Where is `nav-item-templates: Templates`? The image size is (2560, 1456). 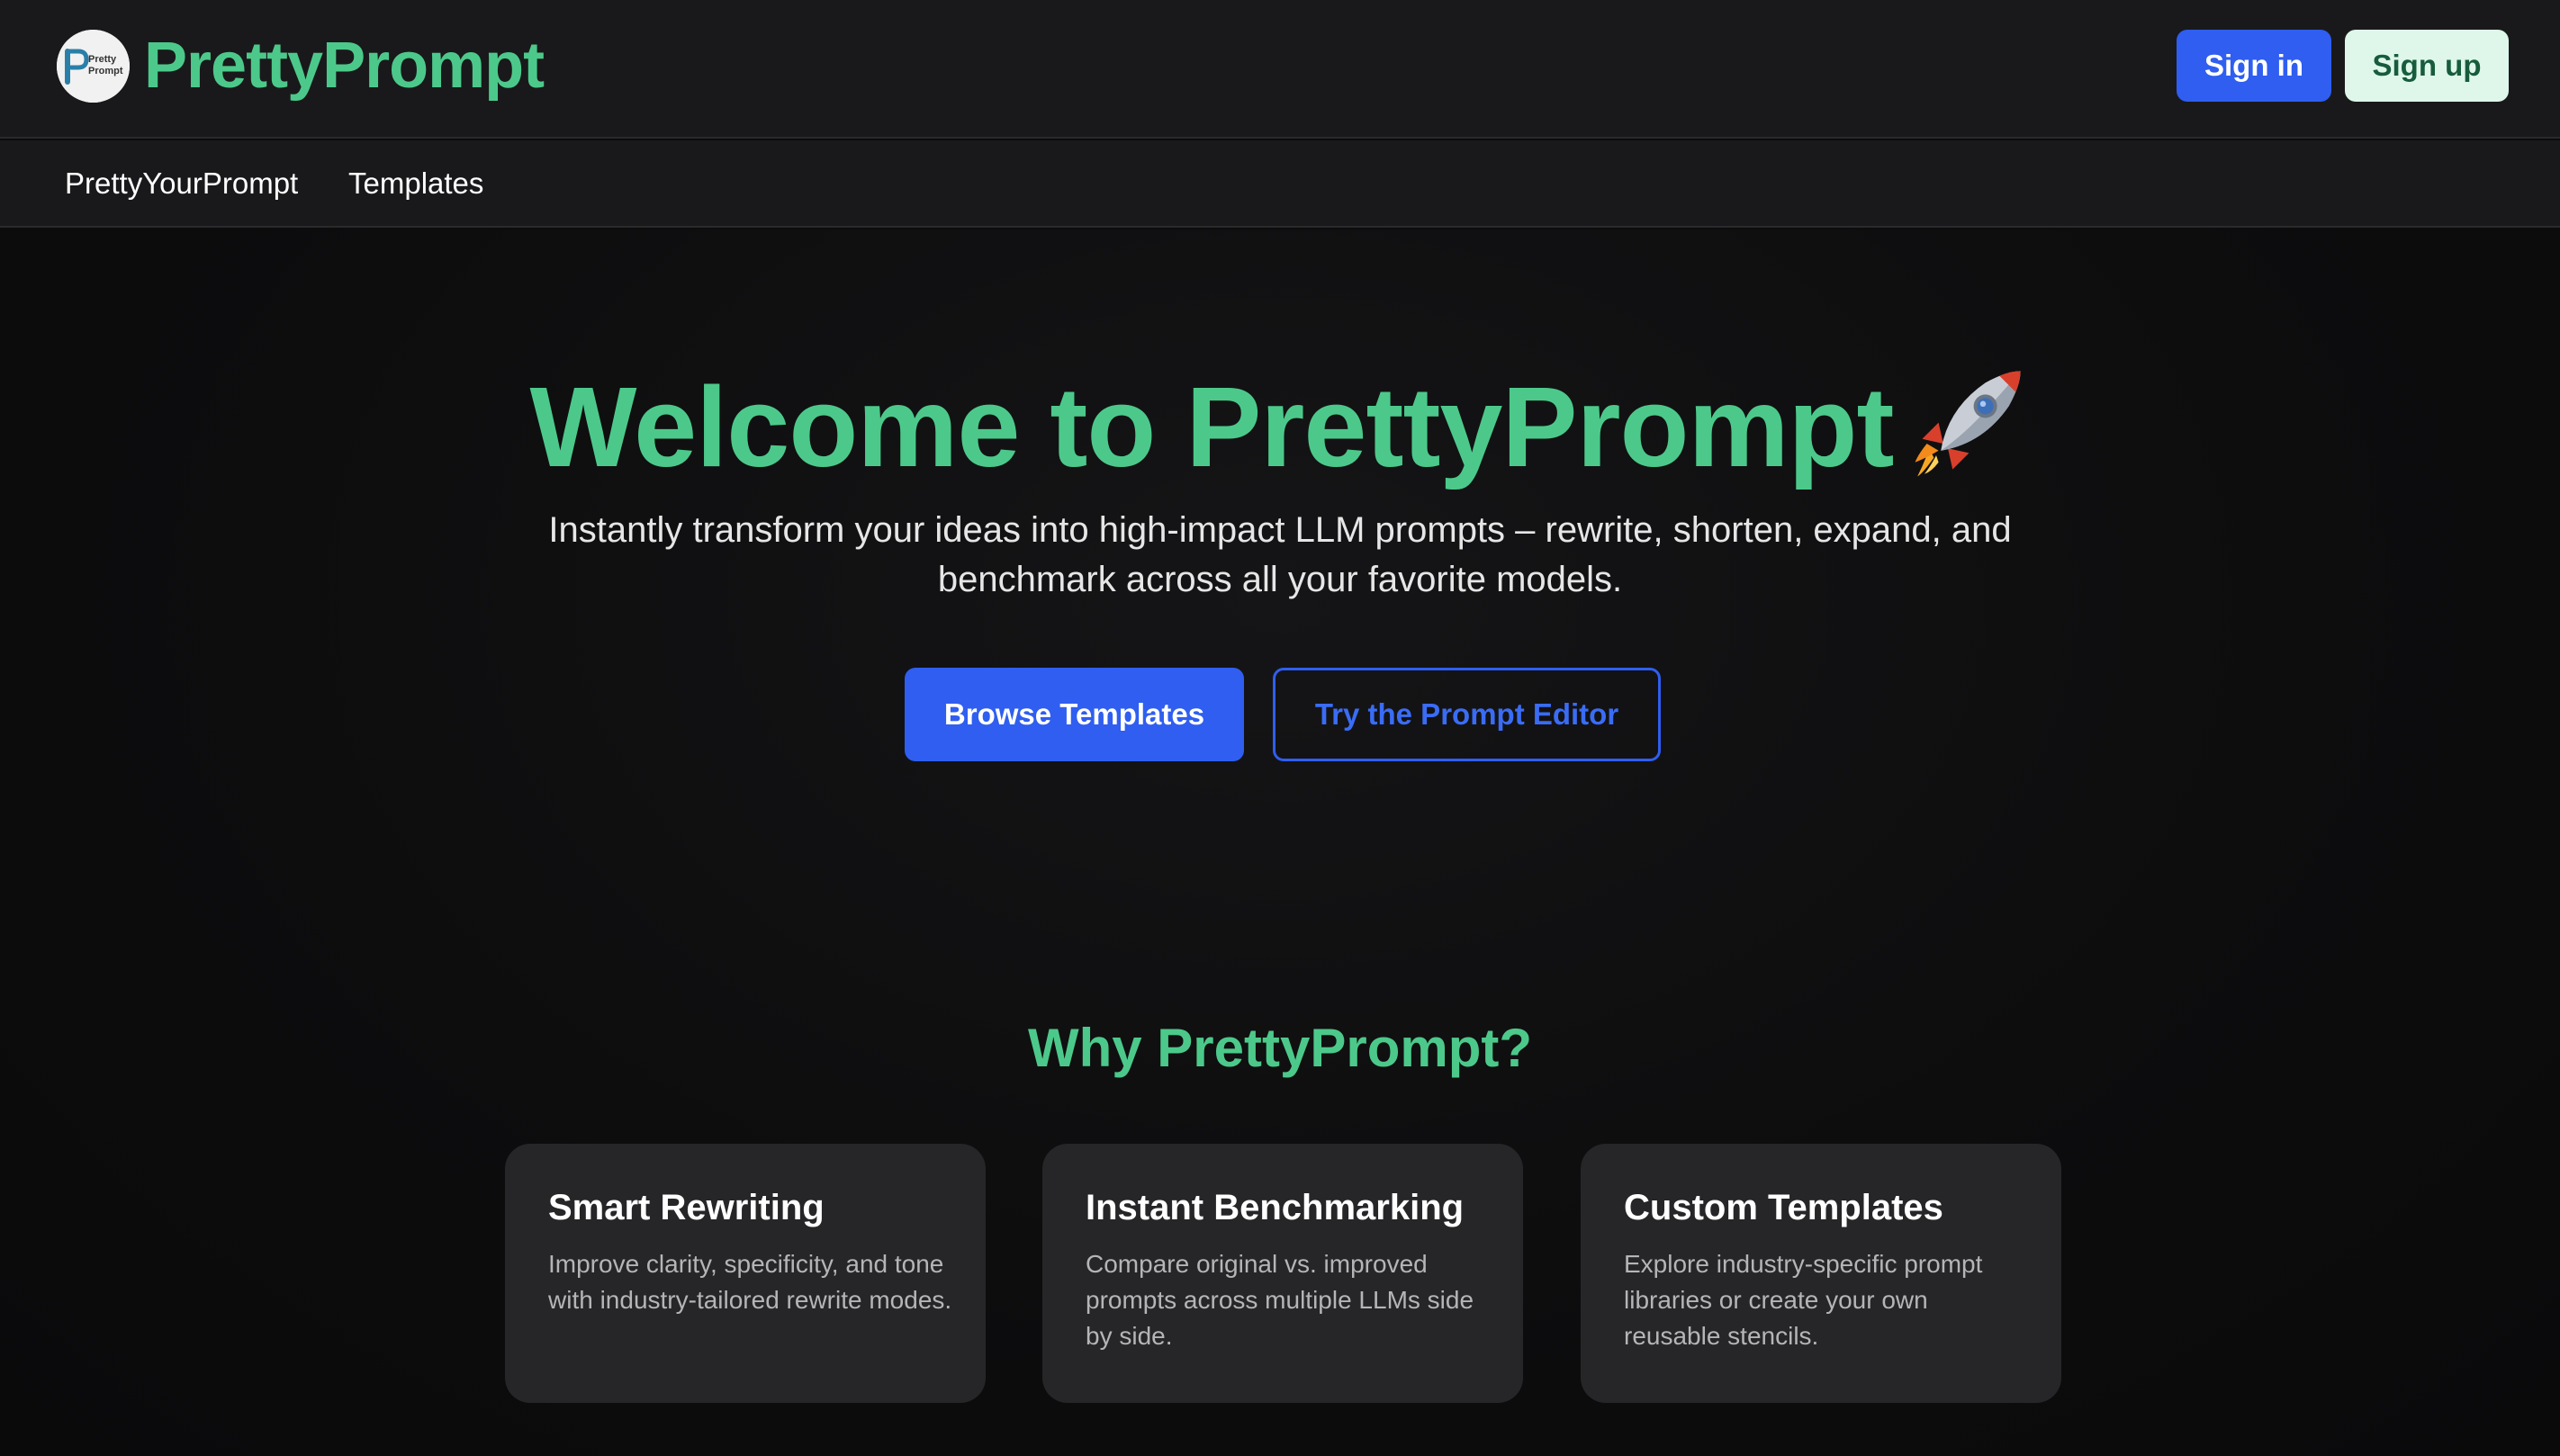 nav-item-templates: Templates is located at coordinates (415, 183).